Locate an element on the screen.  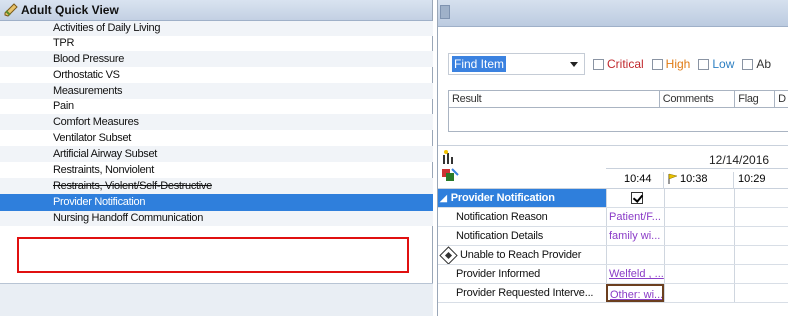
table-row: Unable to Reach Provider is located at coordinates (613, 255).